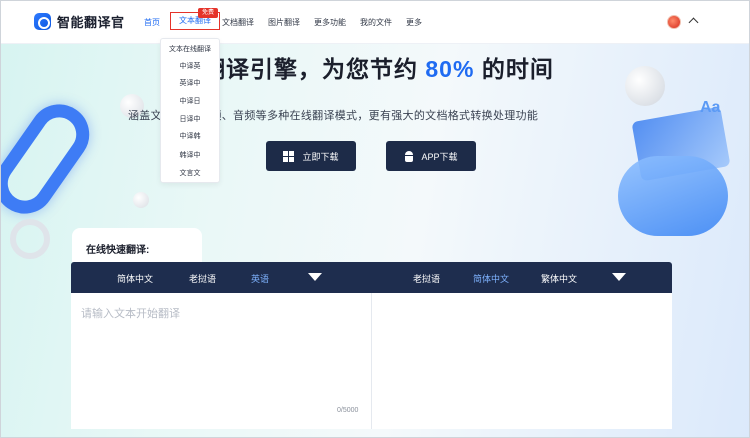 This screenshot has height=438, width=750. I want to click on top-header: 智能翻译官 首页 文本翻译 免费 文档翻译 图片翻译 更多功能 我的文件 更多, so click(375, 22).